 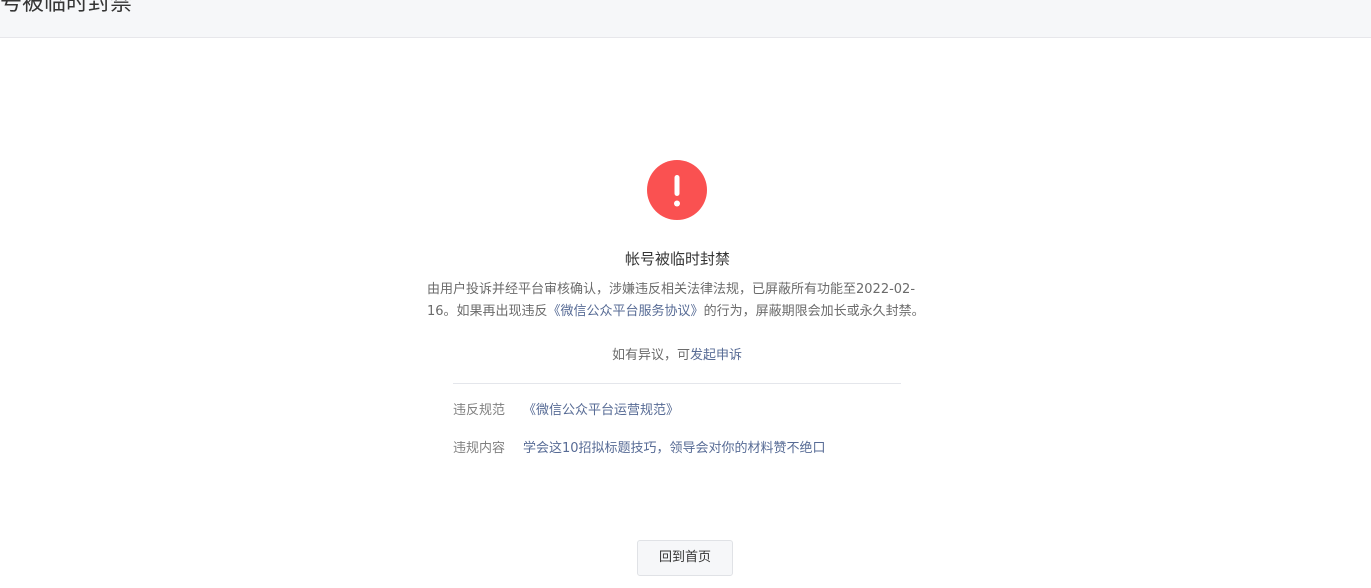 I want to click on divider, so click(x=677, y=383).